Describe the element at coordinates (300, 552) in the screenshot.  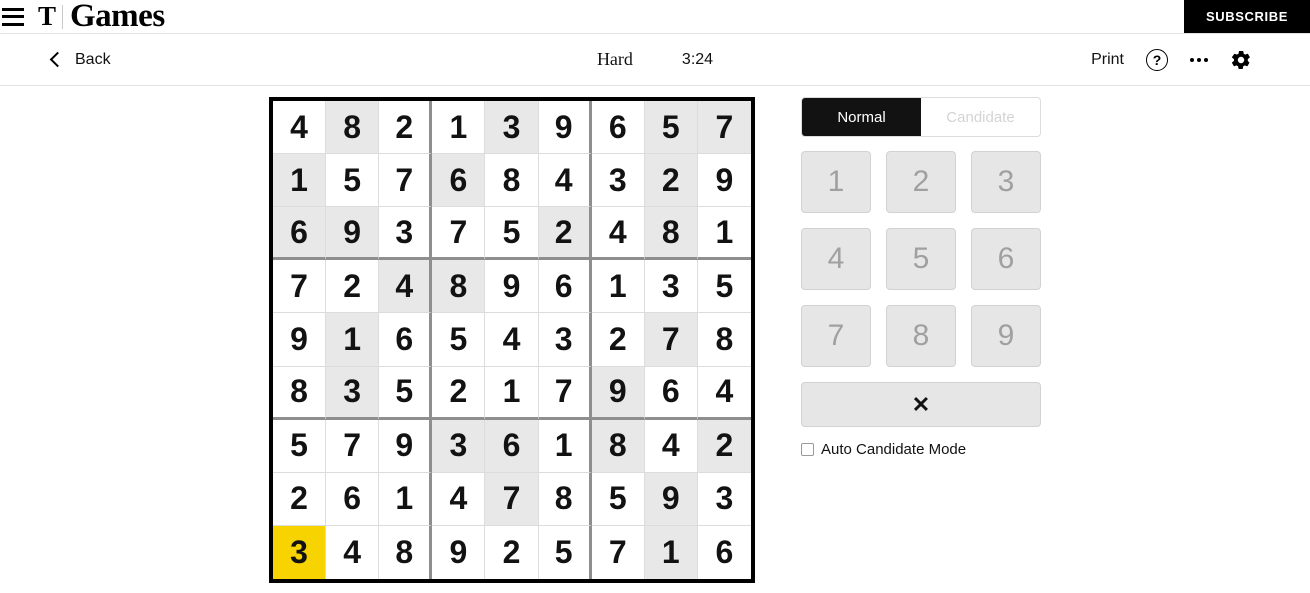
I see `sudoku-cell-r9c1: 3` at that location.